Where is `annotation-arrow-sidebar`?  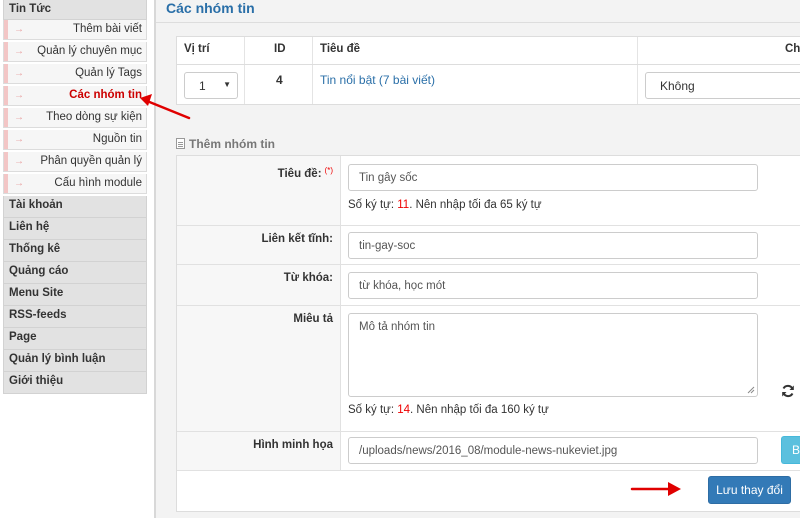 annotation-arrow-sidebar is located at coordinates (165, 107).